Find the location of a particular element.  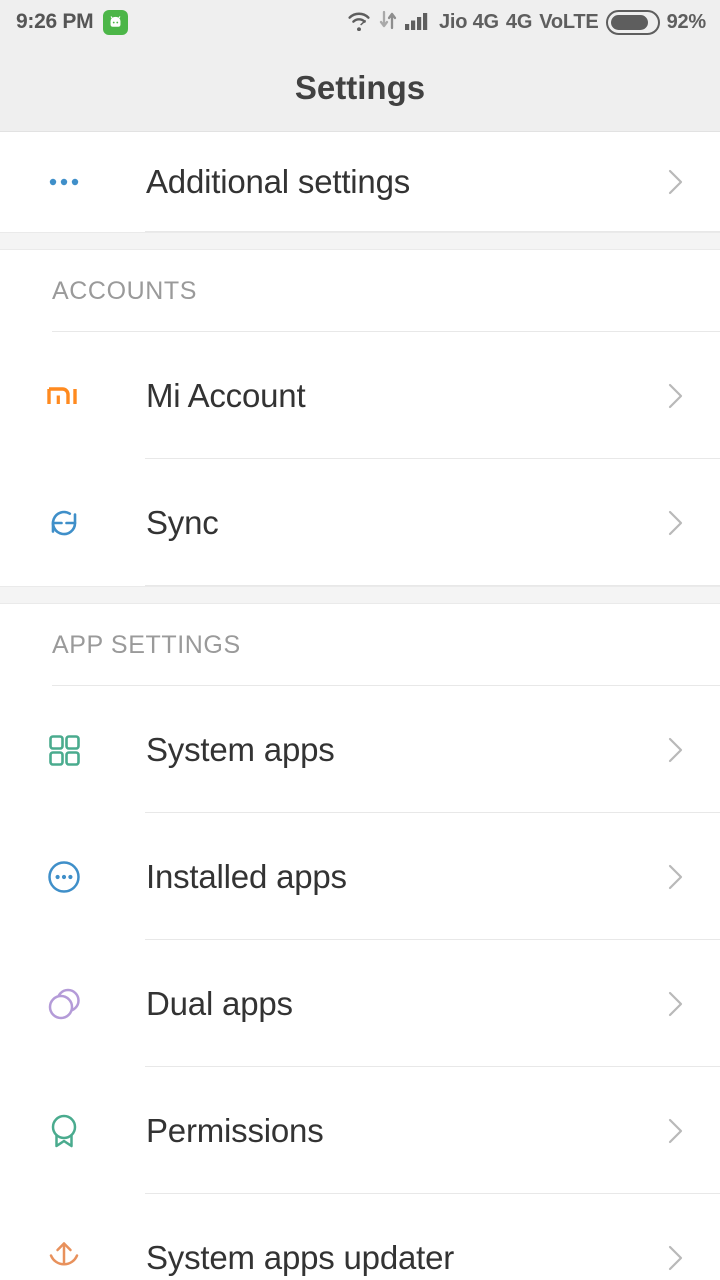

status-bar-clock: 9:26 PM is located at coordinates (55, 21).